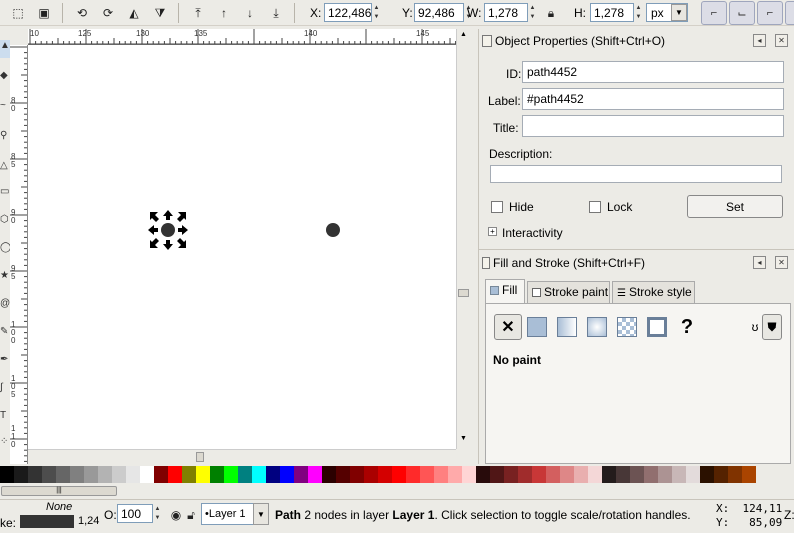  Describe the element at coordinates (5, 363) in the screenshot. I see `pen-tool-icon: ✒` at that location.